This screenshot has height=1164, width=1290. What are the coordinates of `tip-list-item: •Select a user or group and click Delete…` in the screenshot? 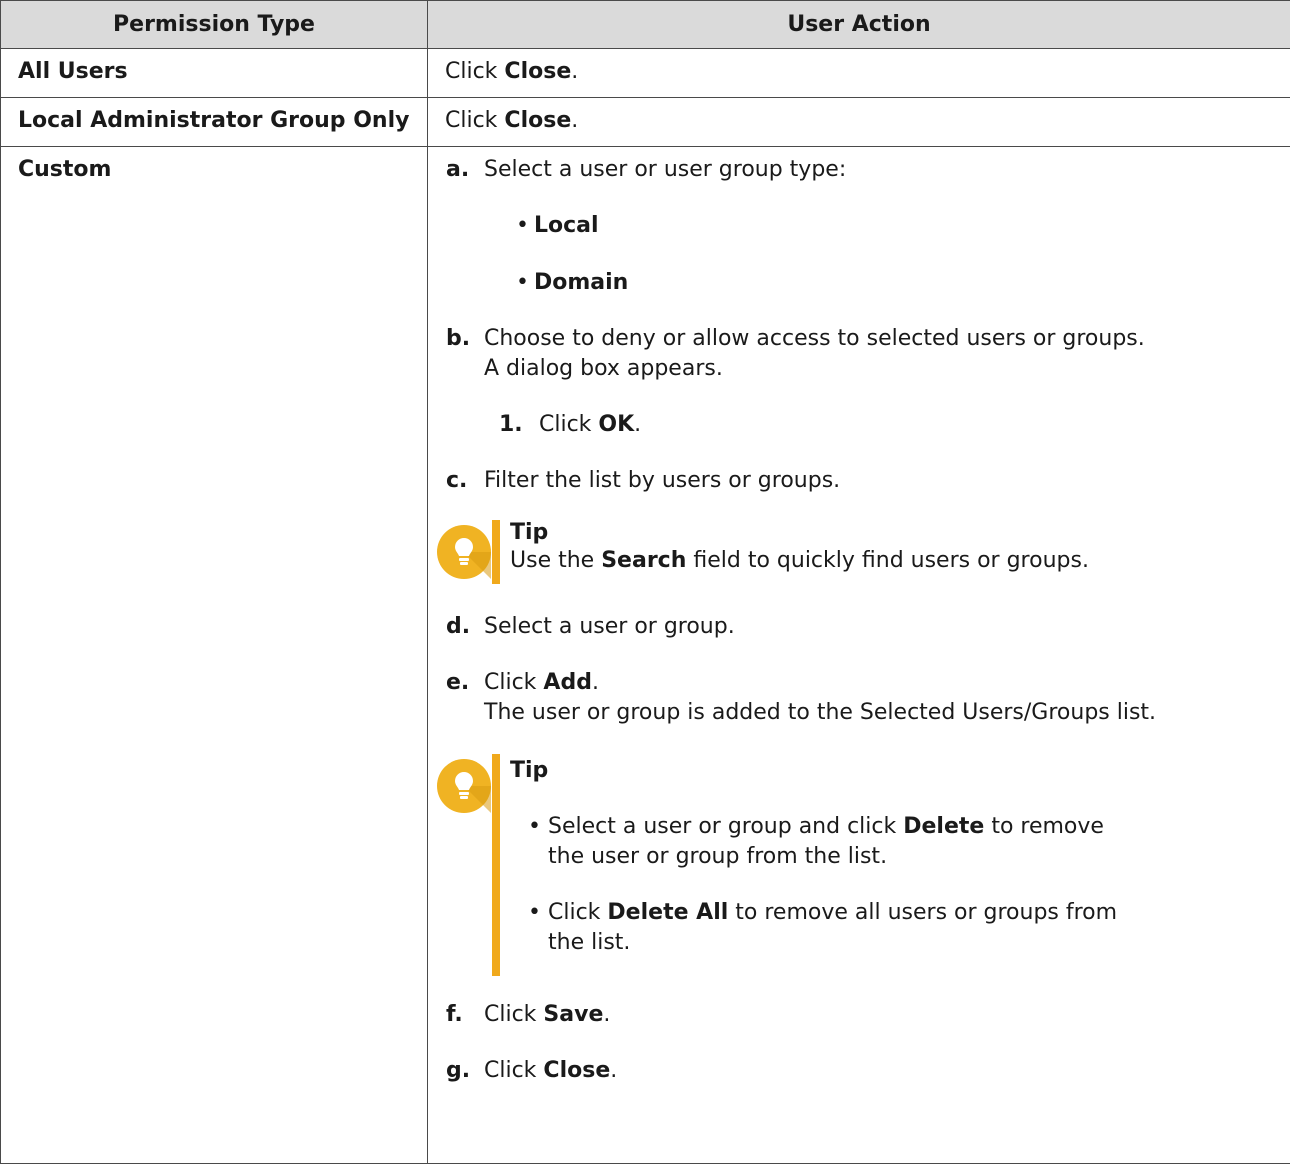 It's located at (895, 842).